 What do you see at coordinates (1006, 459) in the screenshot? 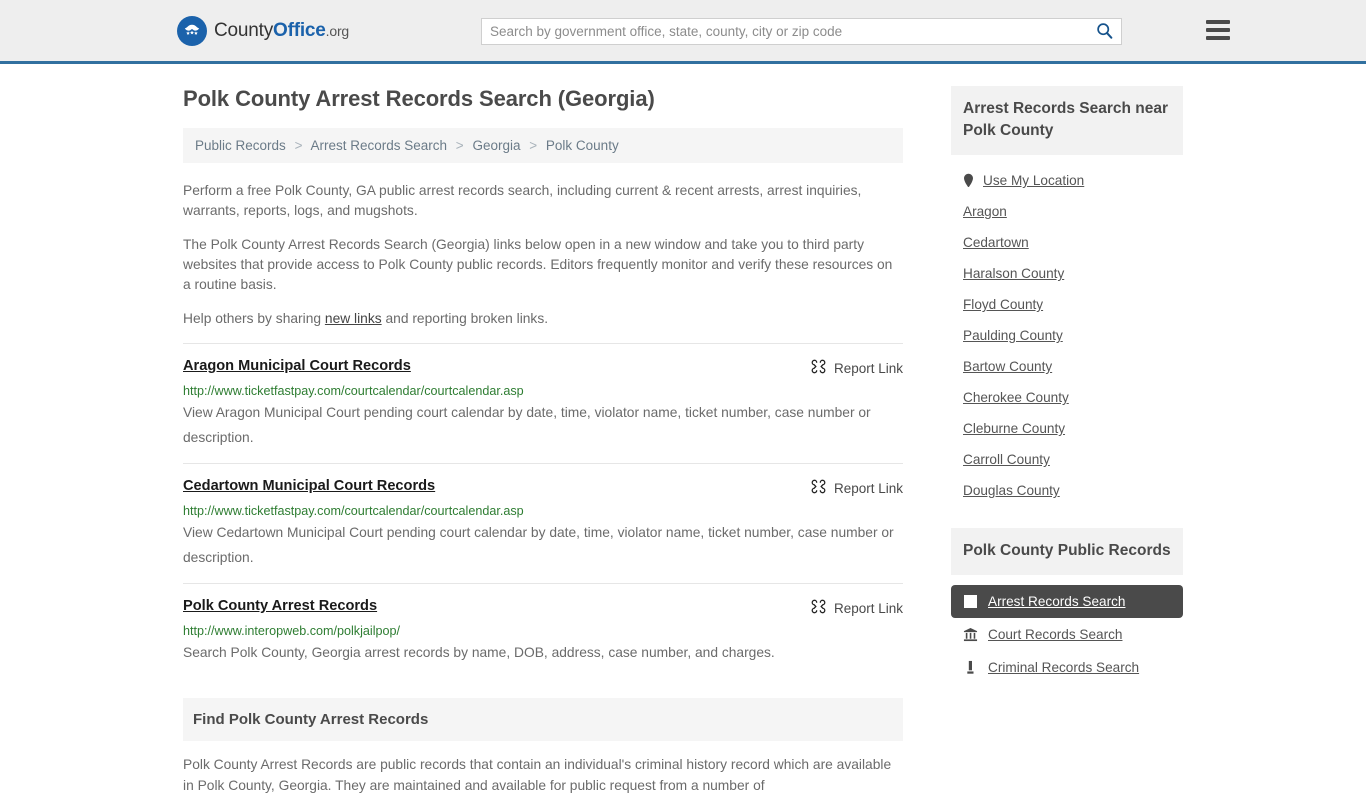
I see `nearby-label: Carroll County` at bounding box center [1006, 459].